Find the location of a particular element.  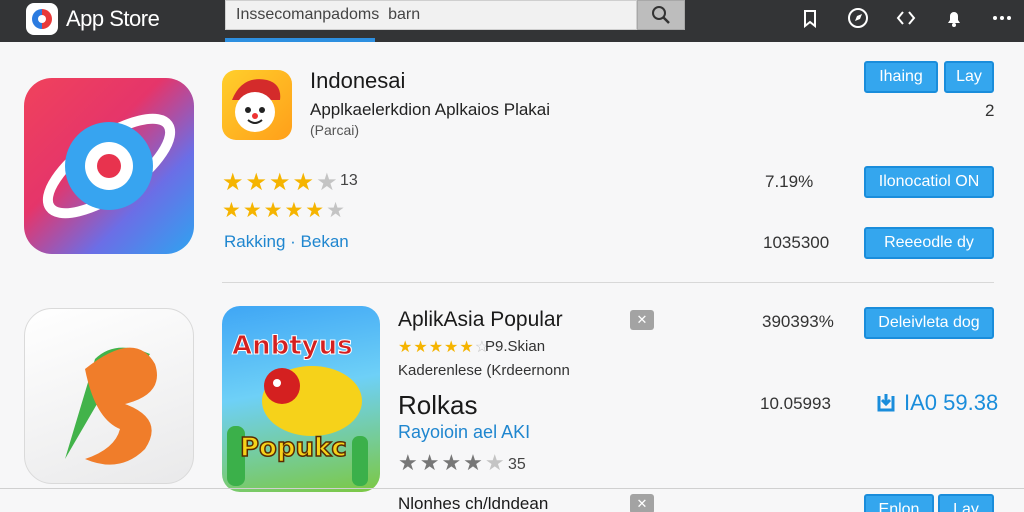

code-icon is located at coordinates (906, 18).